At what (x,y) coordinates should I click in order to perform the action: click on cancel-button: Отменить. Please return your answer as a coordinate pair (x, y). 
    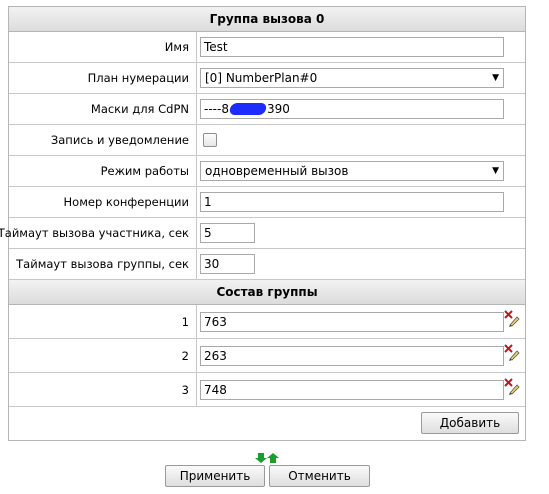
    Looking at the image, I should click on (319, 476).